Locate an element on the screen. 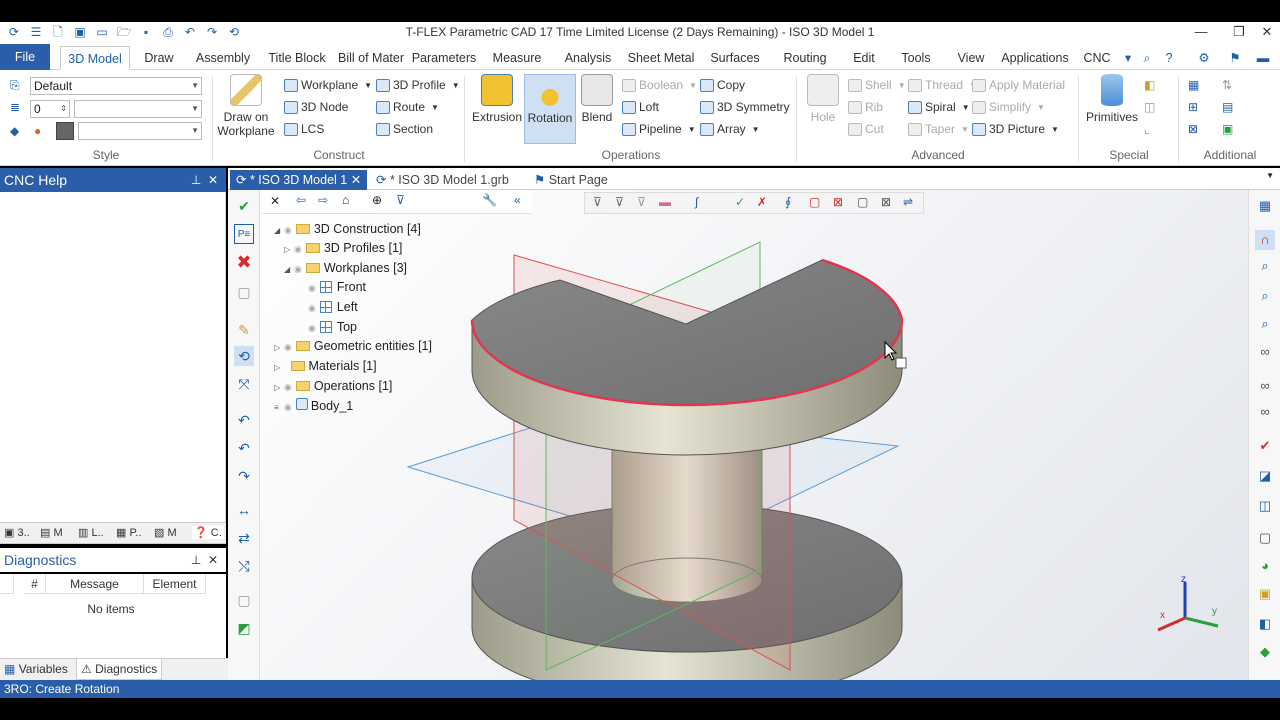 The height and width of the screenshot is (720, 1280). boolean-button: Boolean ▼ is located at coordinates (659, 85).